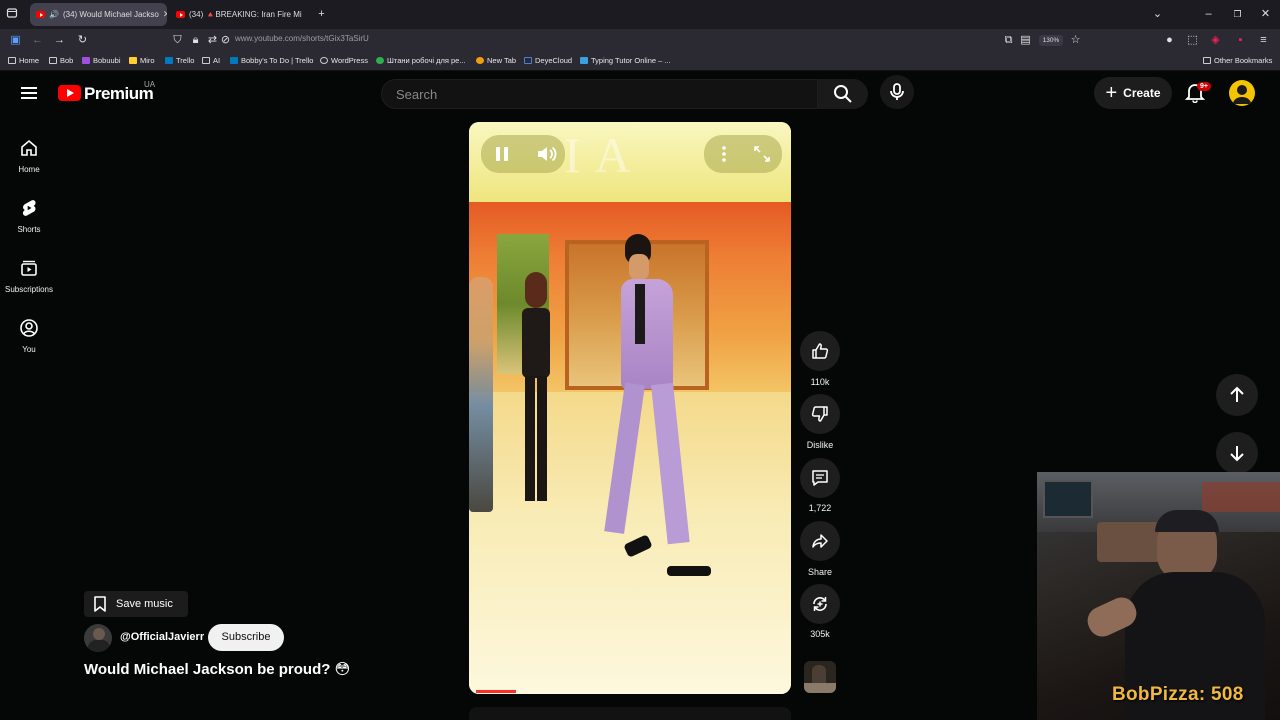 This screenshot has width=1280, height=720. I want to click on sidebar-item-shorts: Shorts, so click(29, 214).